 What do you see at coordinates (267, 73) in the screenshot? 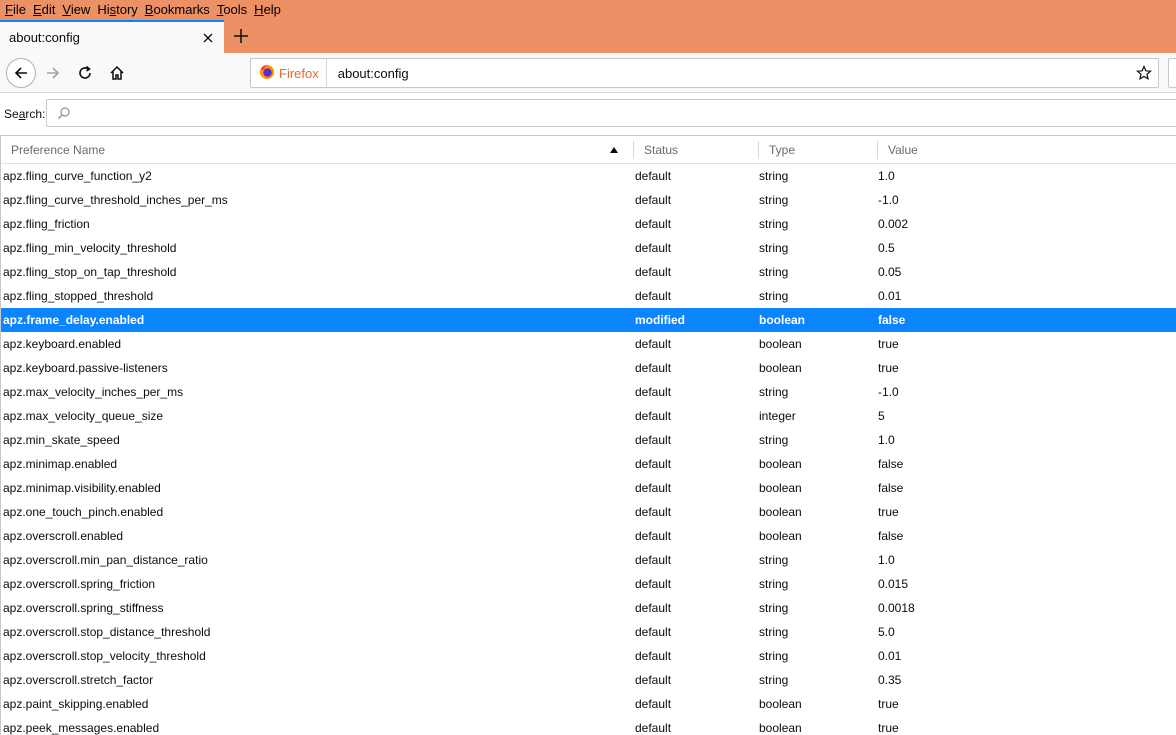
I see `firefox-logo-icon` at bounding box center [267, 73].